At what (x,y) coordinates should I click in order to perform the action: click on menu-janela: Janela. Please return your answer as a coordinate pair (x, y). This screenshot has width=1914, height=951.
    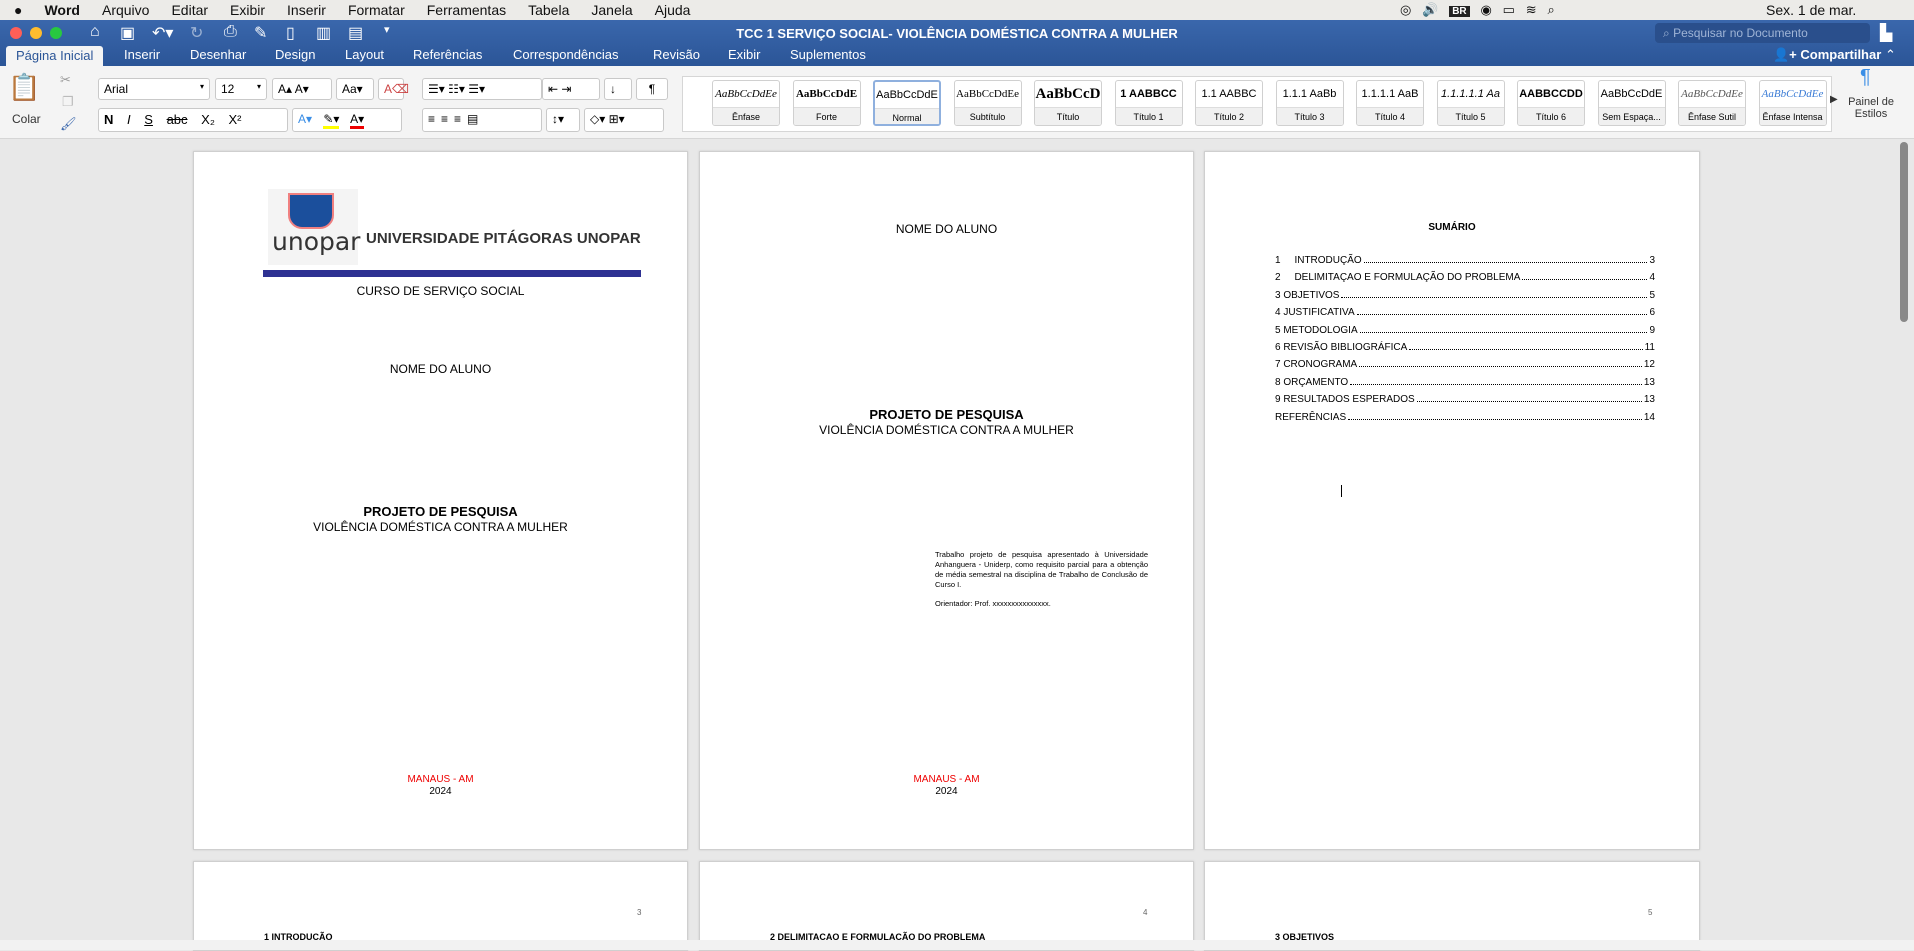
    Looking at the image, I should click on (611, 10).